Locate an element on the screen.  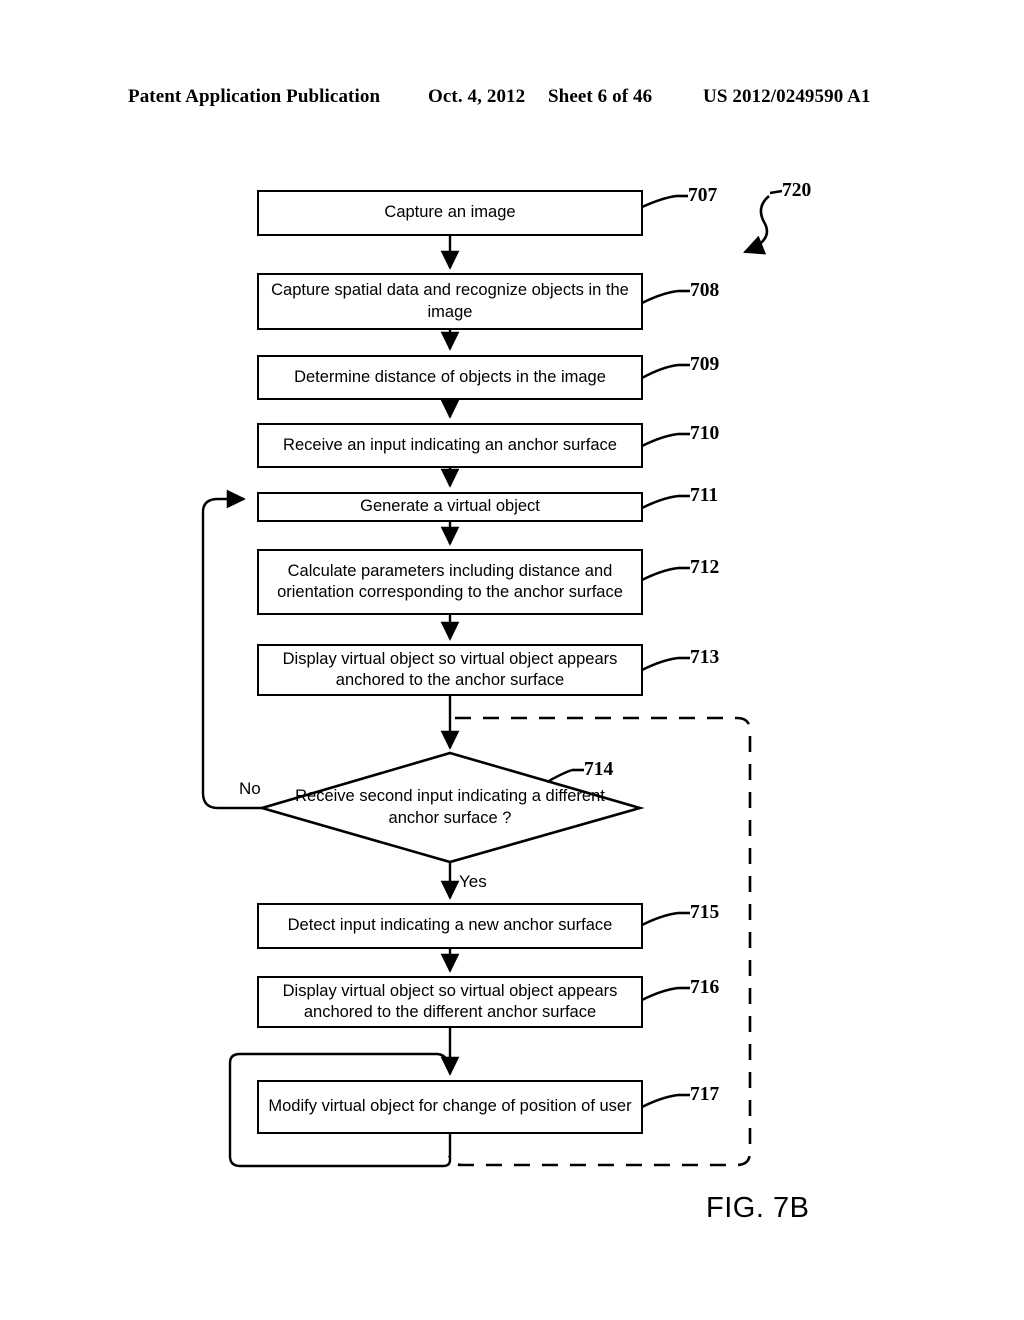
reference-numeral-707: 707 is located at coordinates (703, 195).